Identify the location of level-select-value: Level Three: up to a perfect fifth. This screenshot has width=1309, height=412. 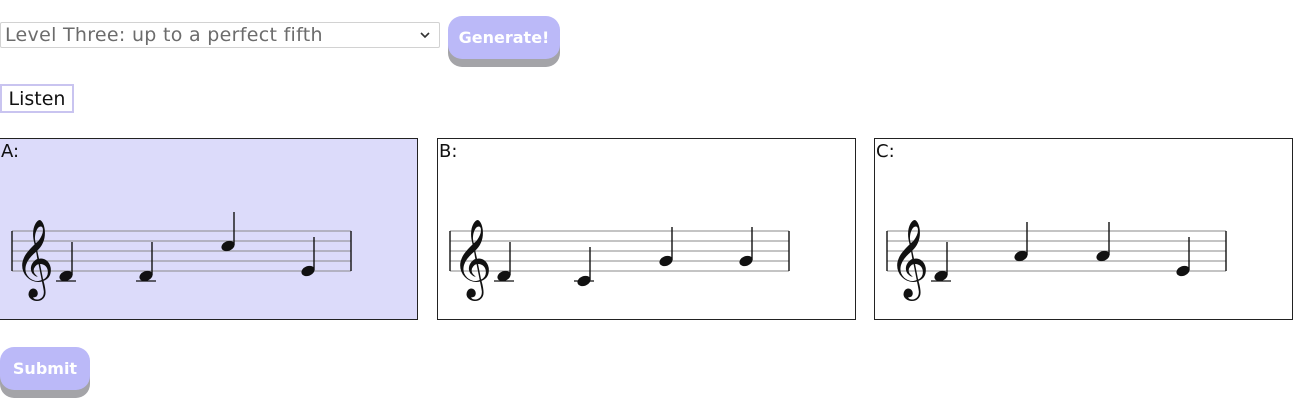
(164, 35).